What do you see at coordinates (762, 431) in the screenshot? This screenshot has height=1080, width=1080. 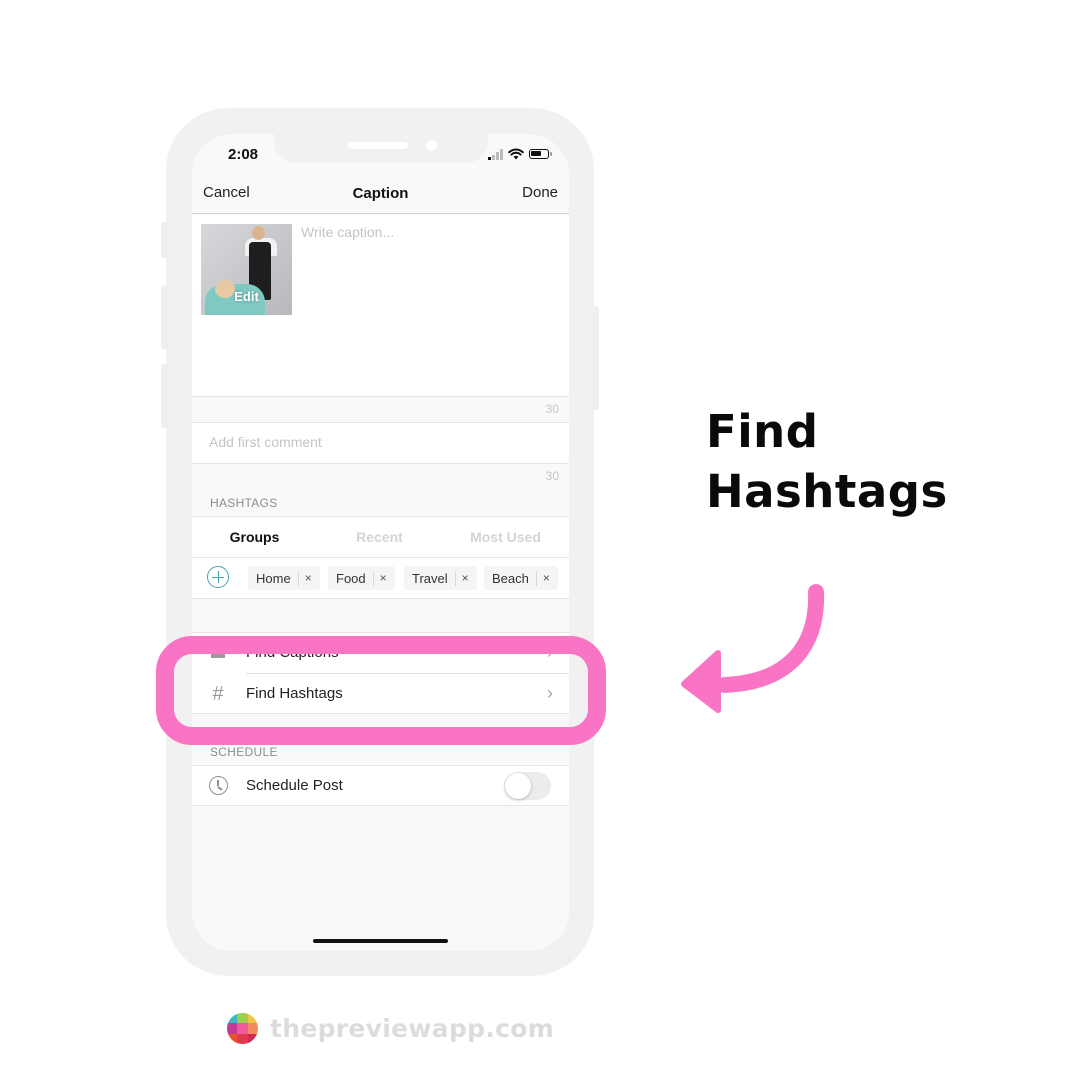 I see `callout-line-1: Find` at bounding box center [762, 431].